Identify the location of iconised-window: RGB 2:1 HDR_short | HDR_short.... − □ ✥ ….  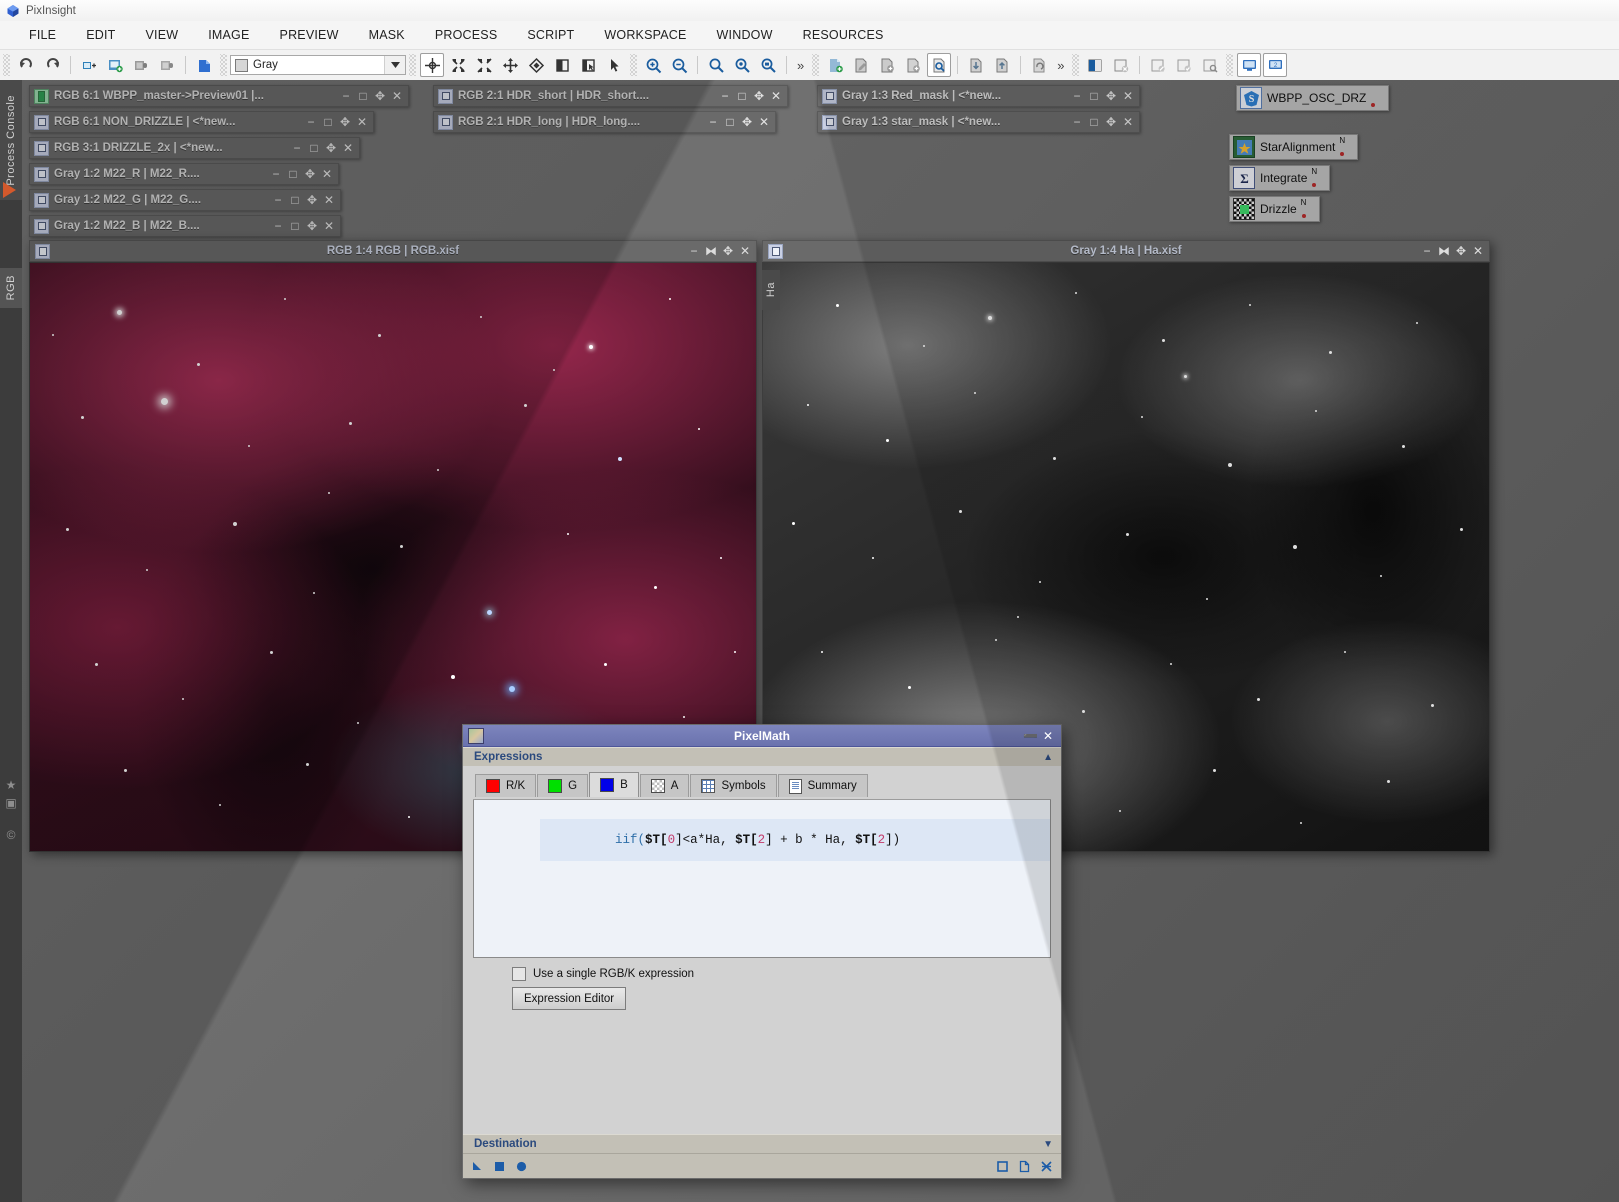
(610, 96).